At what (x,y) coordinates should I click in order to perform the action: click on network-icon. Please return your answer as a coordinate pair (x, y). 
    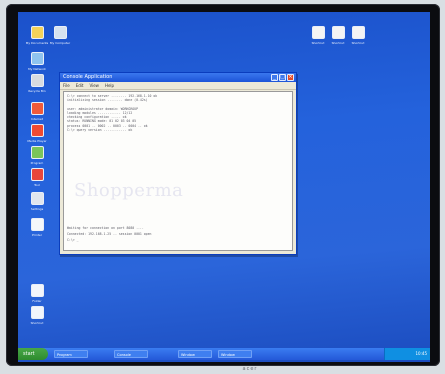
    Looking at the image, I should click on (37, 58).